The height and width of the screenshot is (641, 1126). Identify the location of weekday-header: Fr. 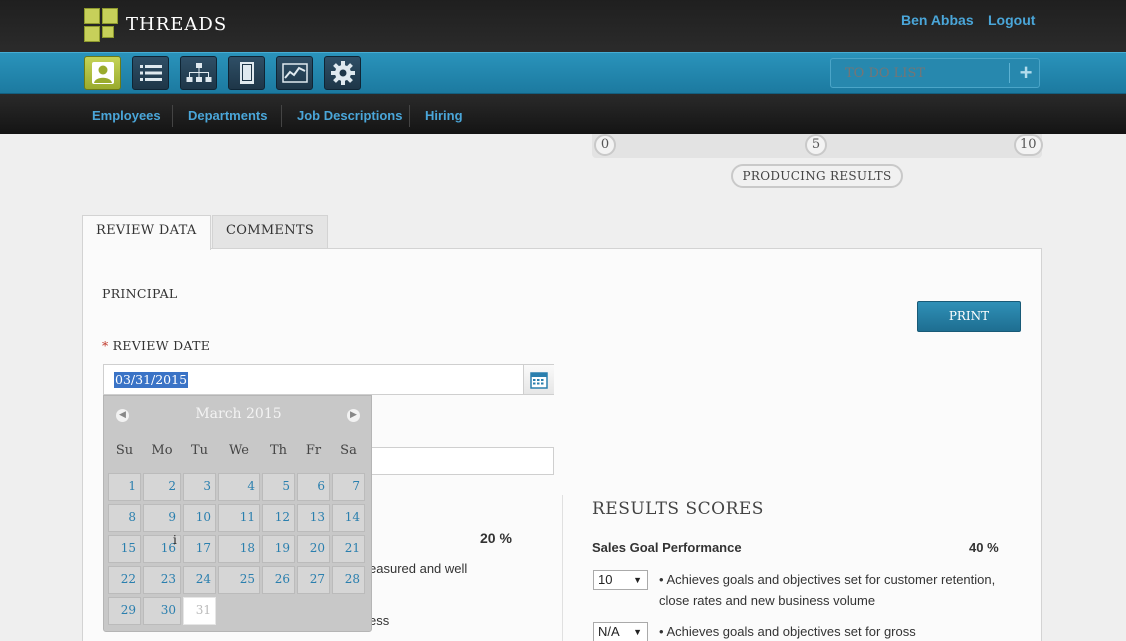
(313, 450).